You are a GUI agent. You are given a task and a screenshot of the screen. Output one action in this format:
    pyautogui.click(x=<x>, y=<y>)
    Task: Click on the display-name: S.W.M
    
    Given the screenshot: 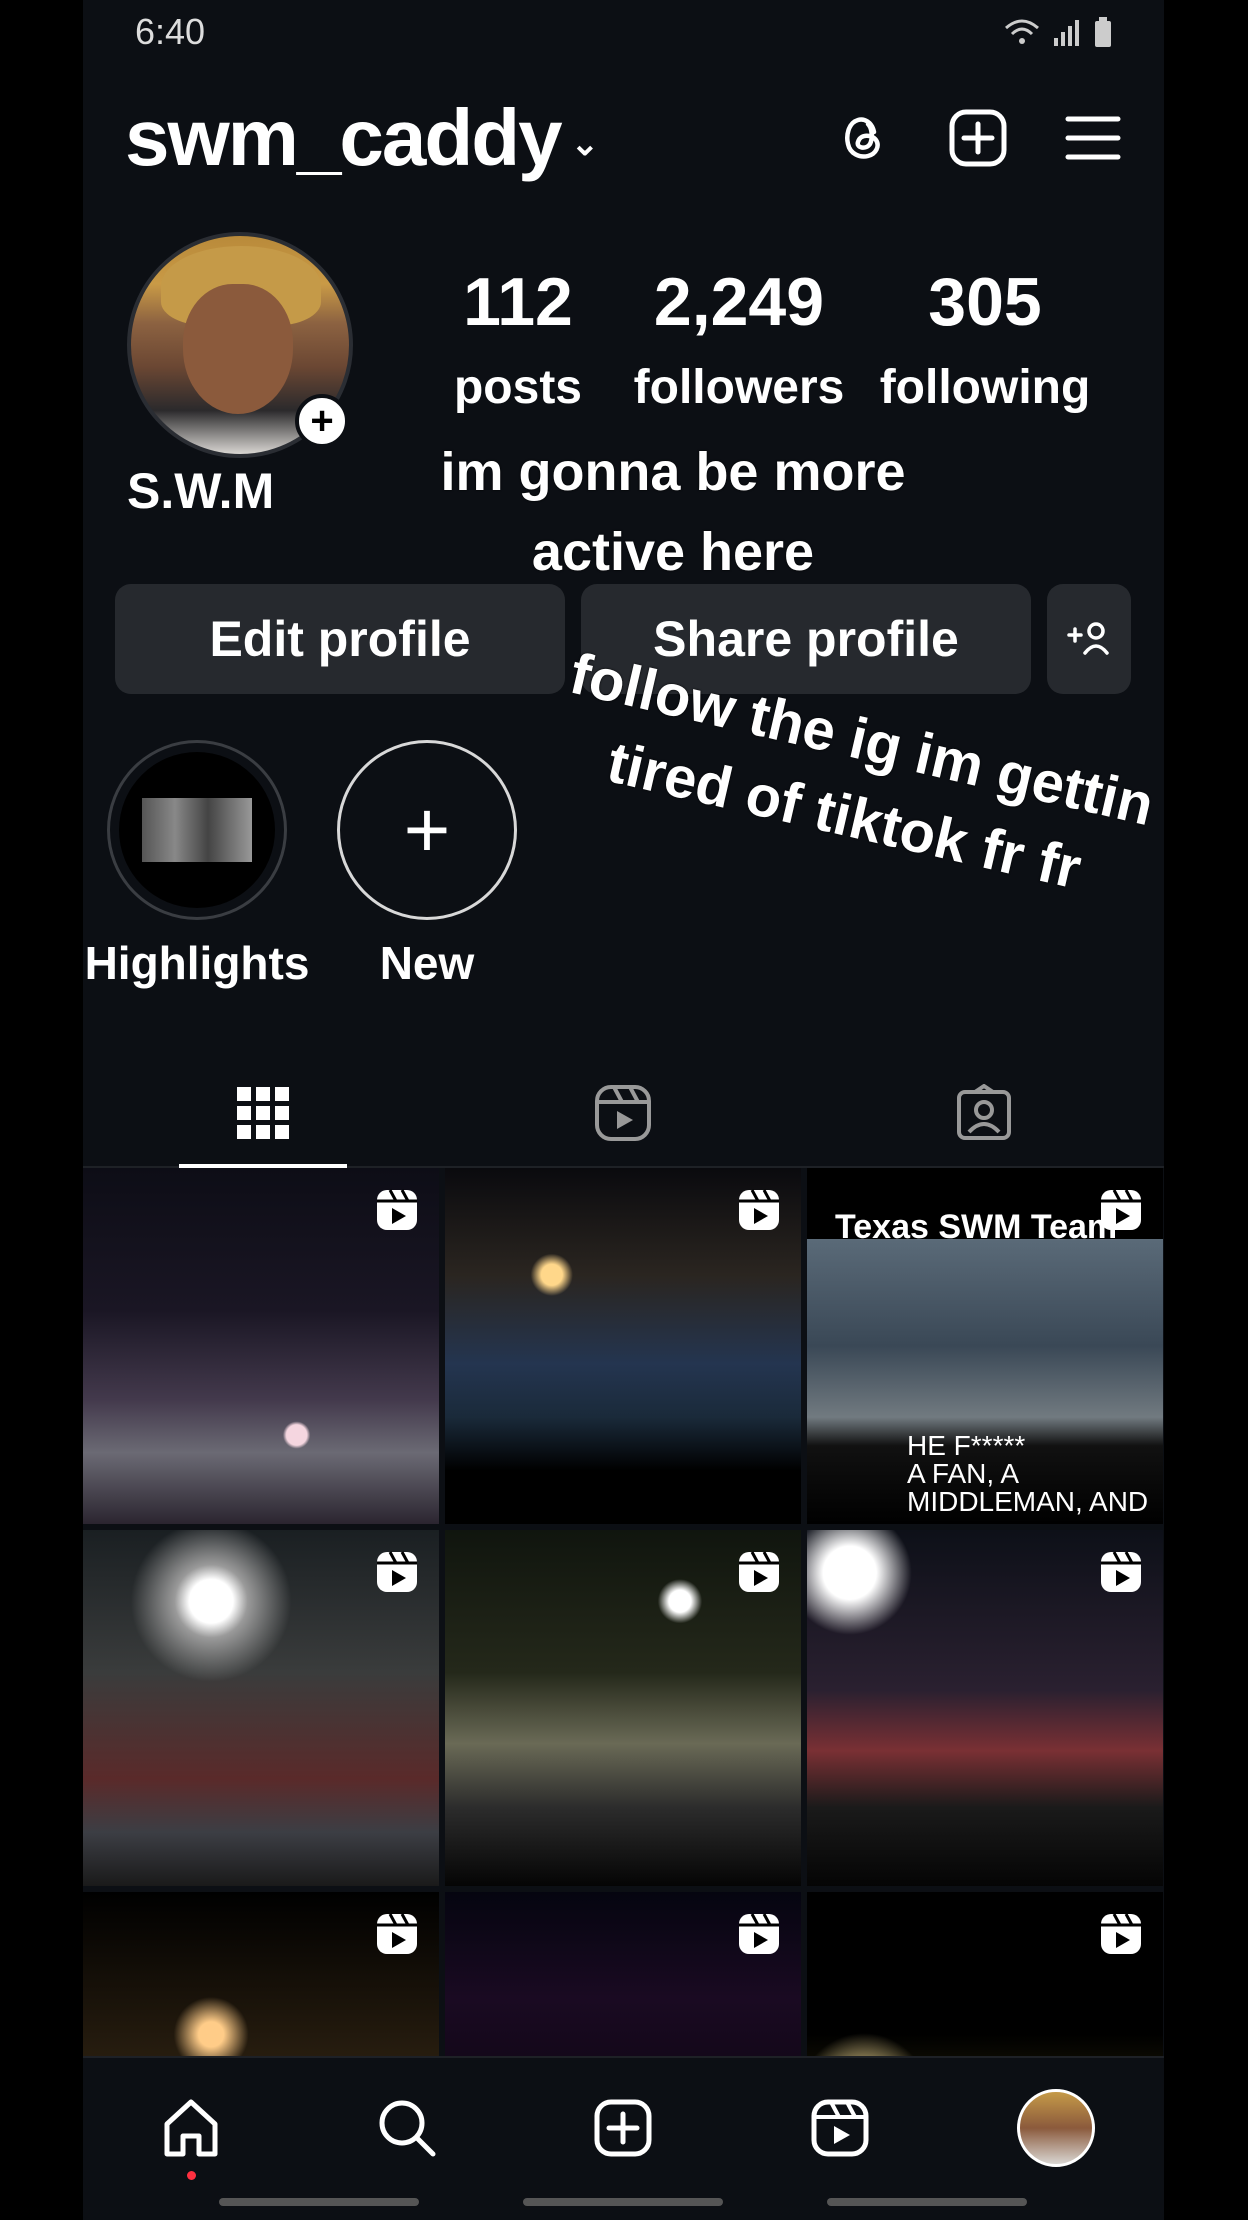 What is the action you would take?
    pyautogui.click(x=201, y=491)
    